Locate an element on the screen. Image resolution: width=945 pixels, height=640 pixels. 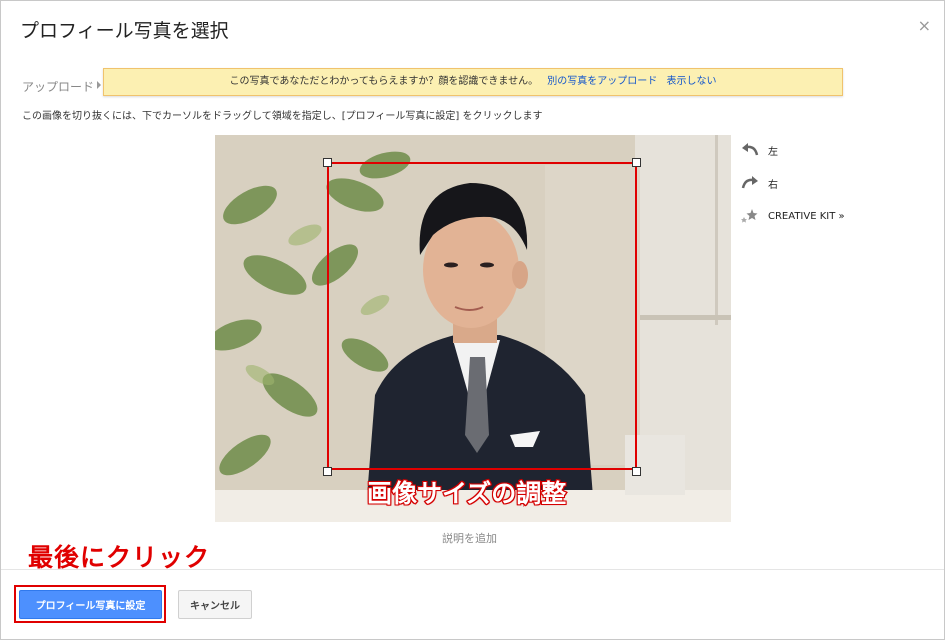
notice-message: この写真であなただとわかってもらえますか？顔を認識できません。 is located at coordinates (384, 81).